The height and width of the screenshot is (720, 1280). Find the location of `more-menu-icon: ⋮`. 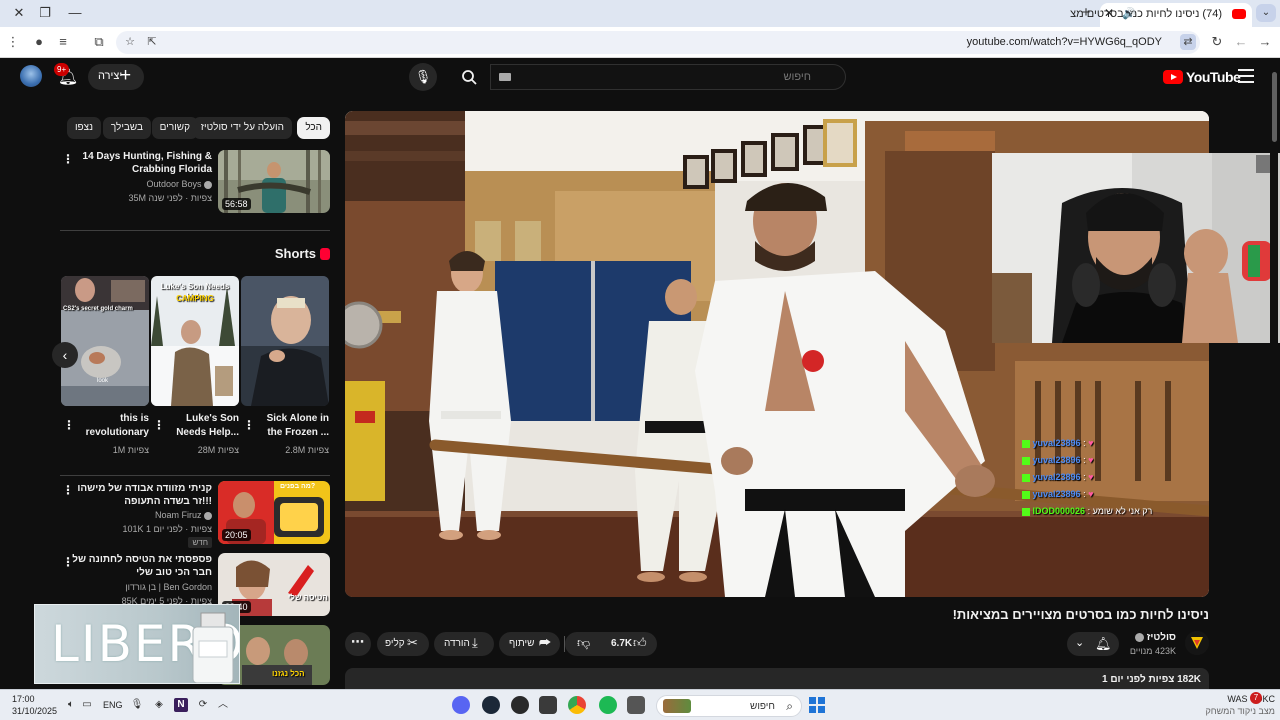

more-menu-icon: ⋮ is located at coordinates (13, 42).